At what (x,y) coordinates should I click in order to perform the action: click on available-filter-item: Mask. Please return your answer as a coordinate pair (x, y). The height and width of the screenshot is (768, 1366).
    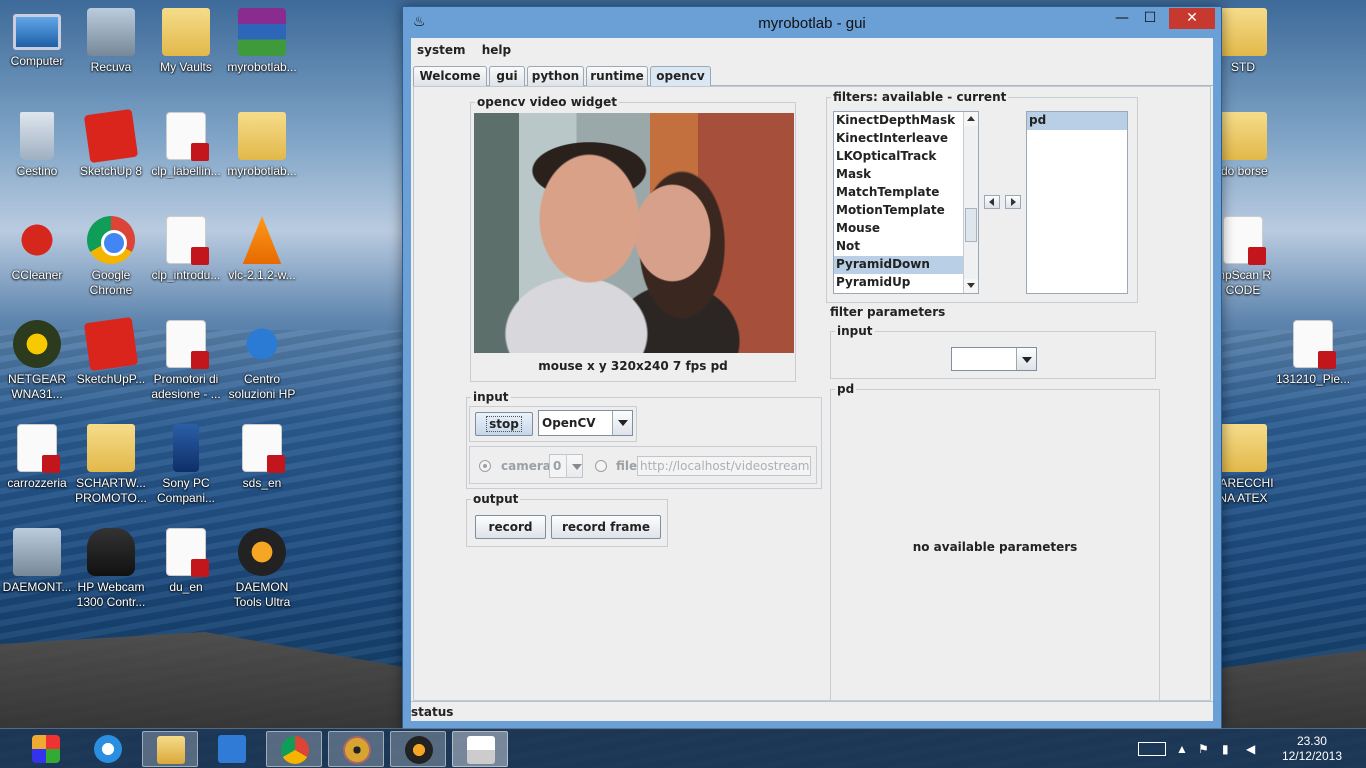
    Looking at the image, I should click on (898, 175).